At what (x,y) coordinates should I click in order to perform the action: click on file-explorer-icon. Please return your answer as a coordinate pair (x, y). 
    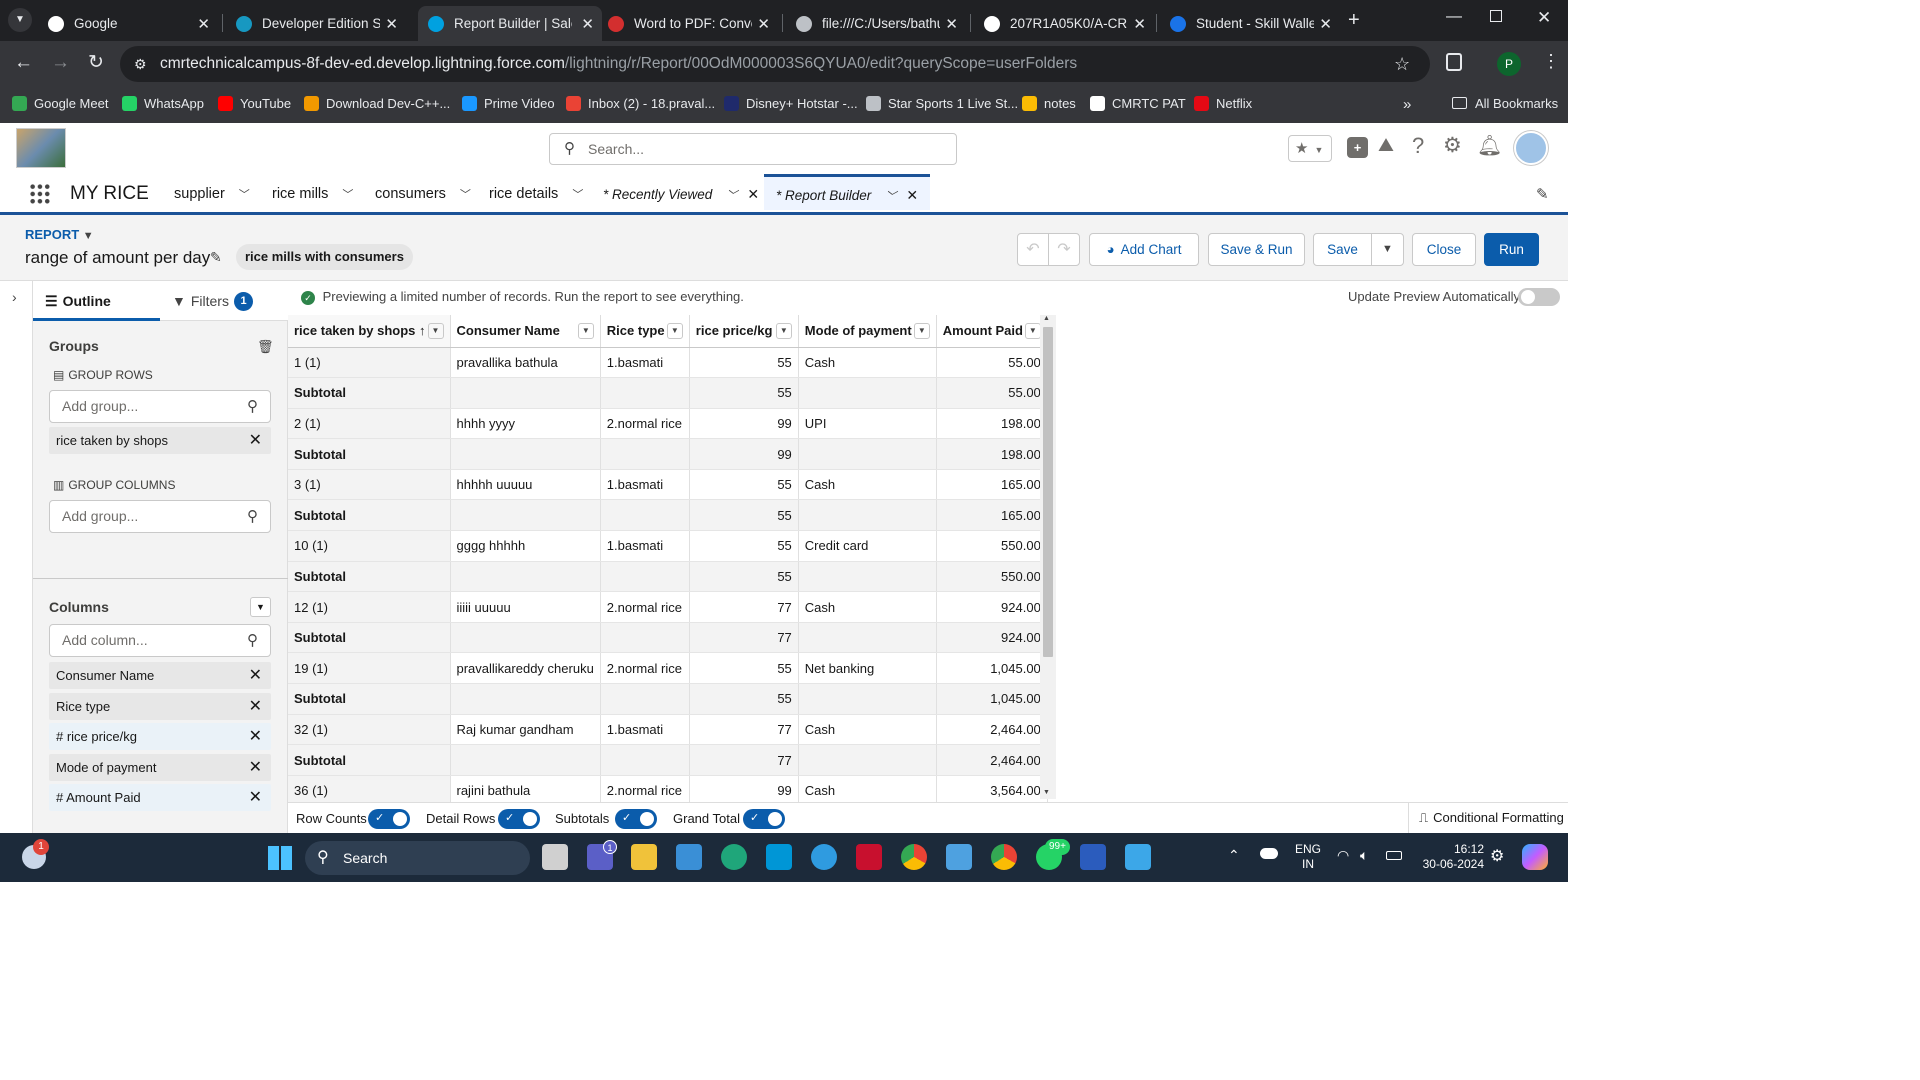
    Looking at the image, I should click on (644, 857).